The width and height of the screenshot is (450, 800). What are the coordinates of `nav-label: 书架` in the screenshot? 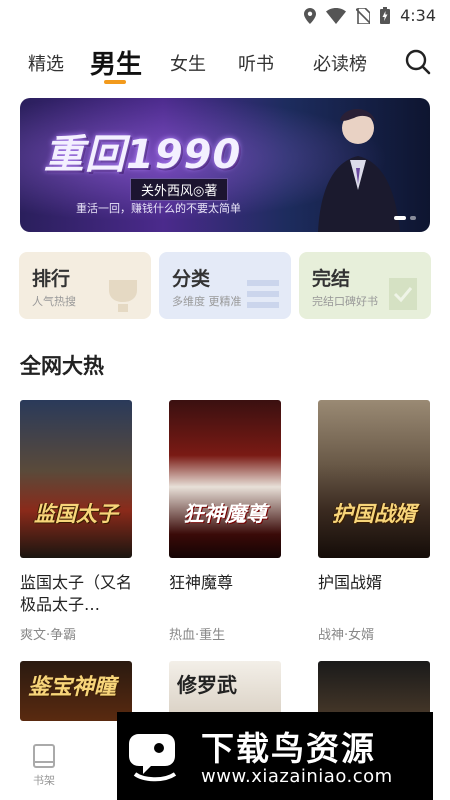 It's located at (44, 780).